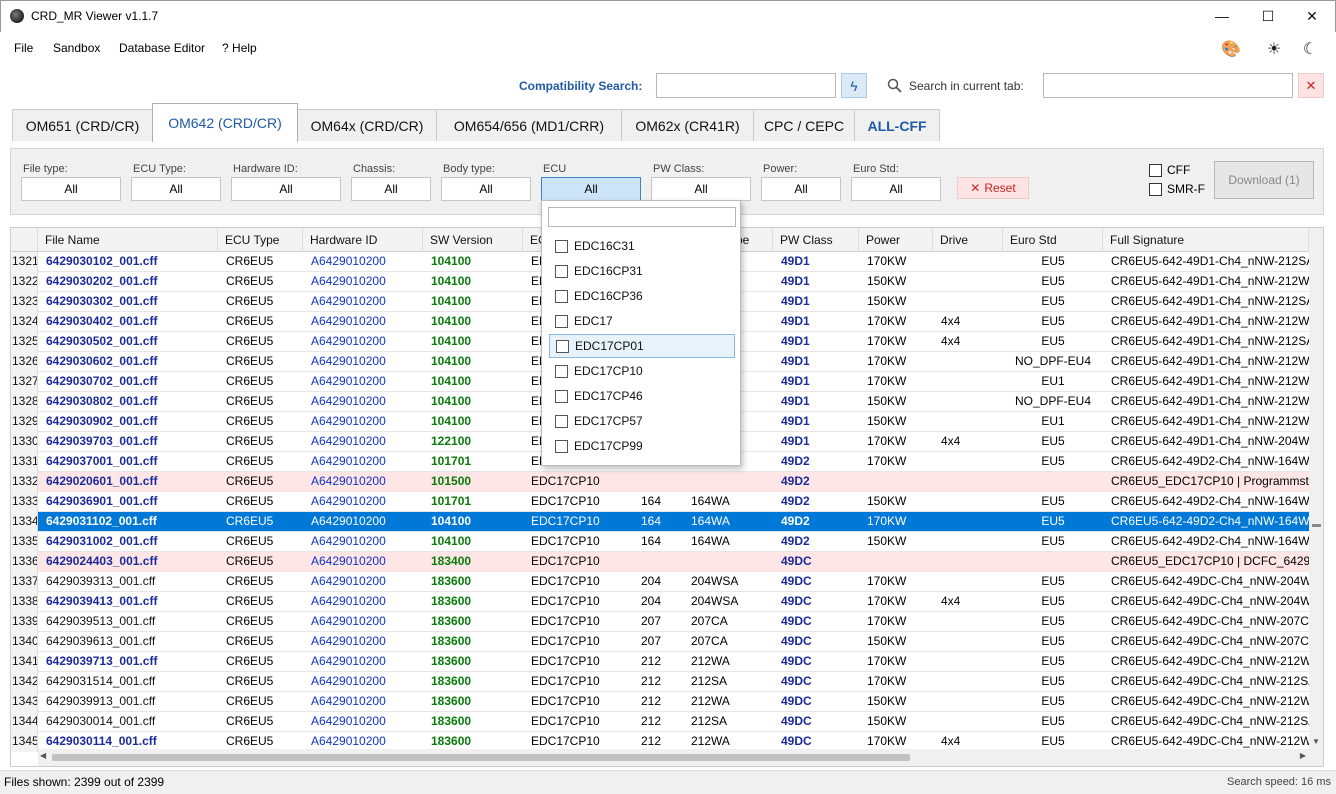 This screenshot has height=794, width=1336. What do you see at coordinates (795, 521) in the screenshot?
I see `cell-pwc: 49D2` at bounding box center [795, 521].